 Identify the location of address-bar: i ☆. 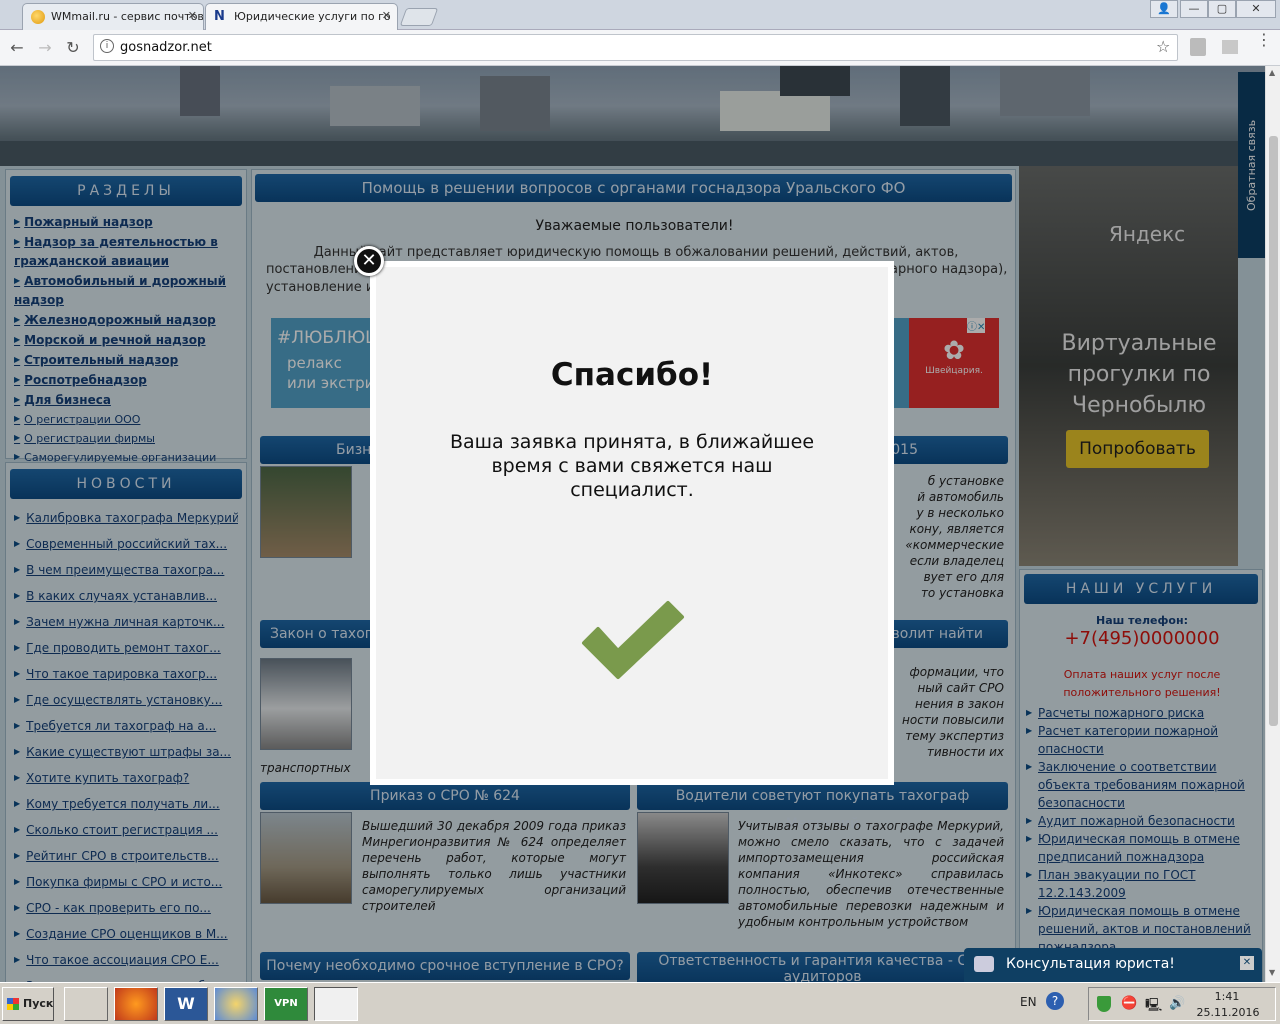
(635, 47).